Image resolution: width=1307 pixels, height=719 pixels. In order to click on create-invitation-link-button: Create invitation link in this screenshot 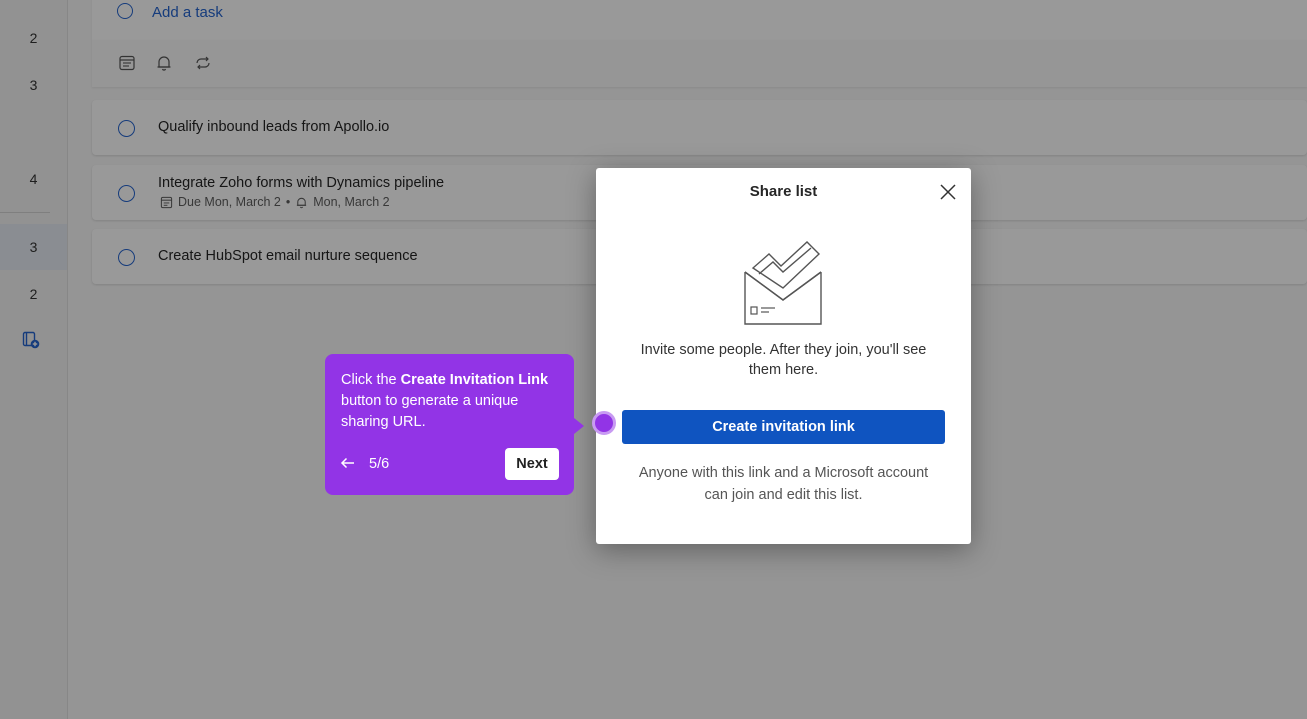, I will do `click(783, 427)`.